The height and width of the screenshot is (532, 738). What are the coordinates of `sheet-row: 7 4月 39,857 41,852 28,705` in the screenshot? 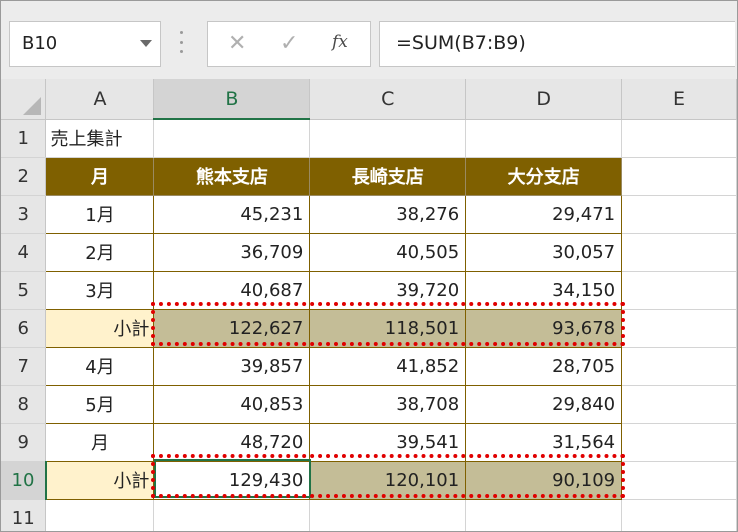 It's located at (369, 366).